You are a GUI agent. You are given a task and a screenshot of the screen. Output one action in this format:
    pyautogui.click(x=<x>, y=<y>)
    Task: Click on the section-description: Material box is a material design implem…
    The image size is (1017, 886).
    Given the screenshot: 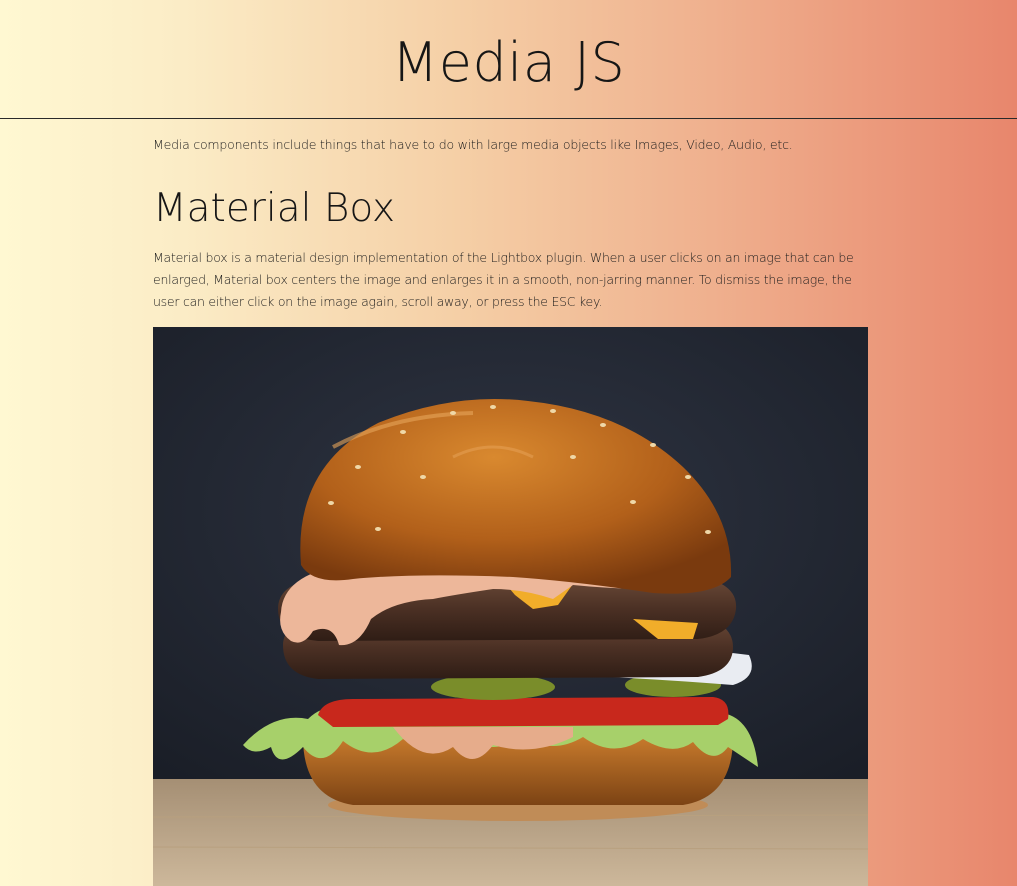 What is the action you would take?
    pyautogui.click(x=503, y=279)
    